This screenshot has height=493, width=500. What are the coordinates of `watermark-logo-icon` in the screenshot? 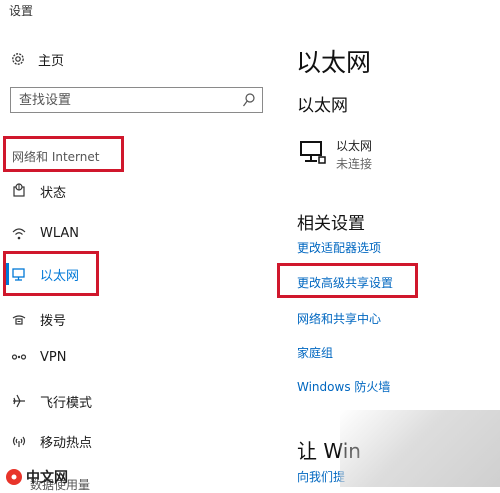 It's located at (14, 476).